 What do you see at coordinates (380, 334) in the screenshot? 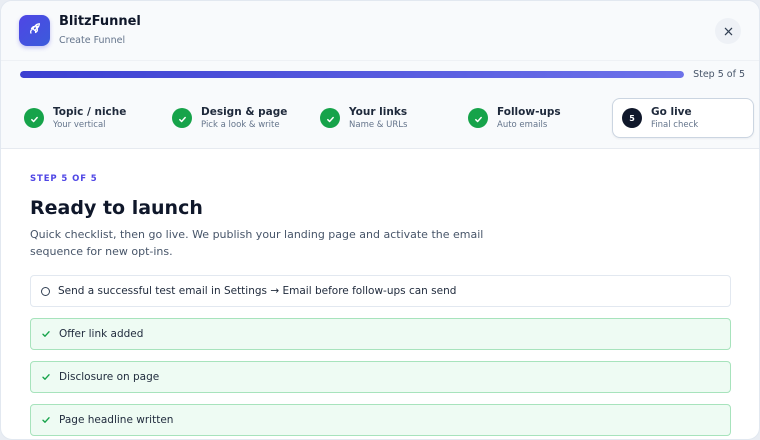
I see `checklist-item-offer-link: Offer link added` at bounding box center [380, 334].